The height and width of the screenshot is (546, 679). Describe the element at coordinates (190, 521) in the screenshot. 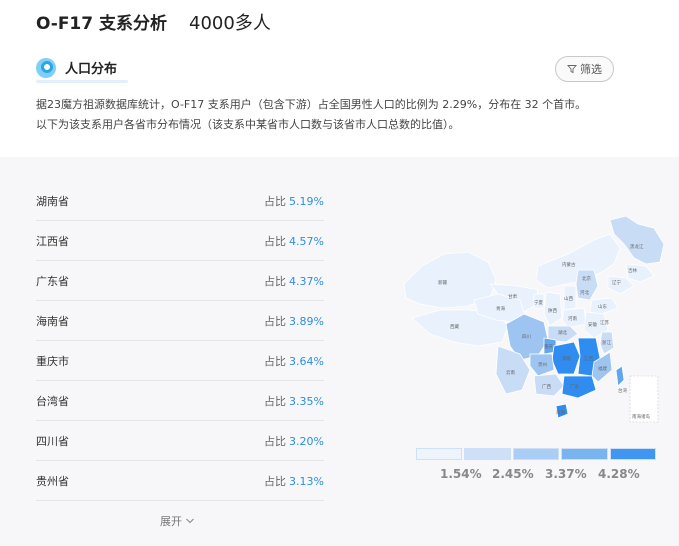

I see `chevron-down-icon` at that location.